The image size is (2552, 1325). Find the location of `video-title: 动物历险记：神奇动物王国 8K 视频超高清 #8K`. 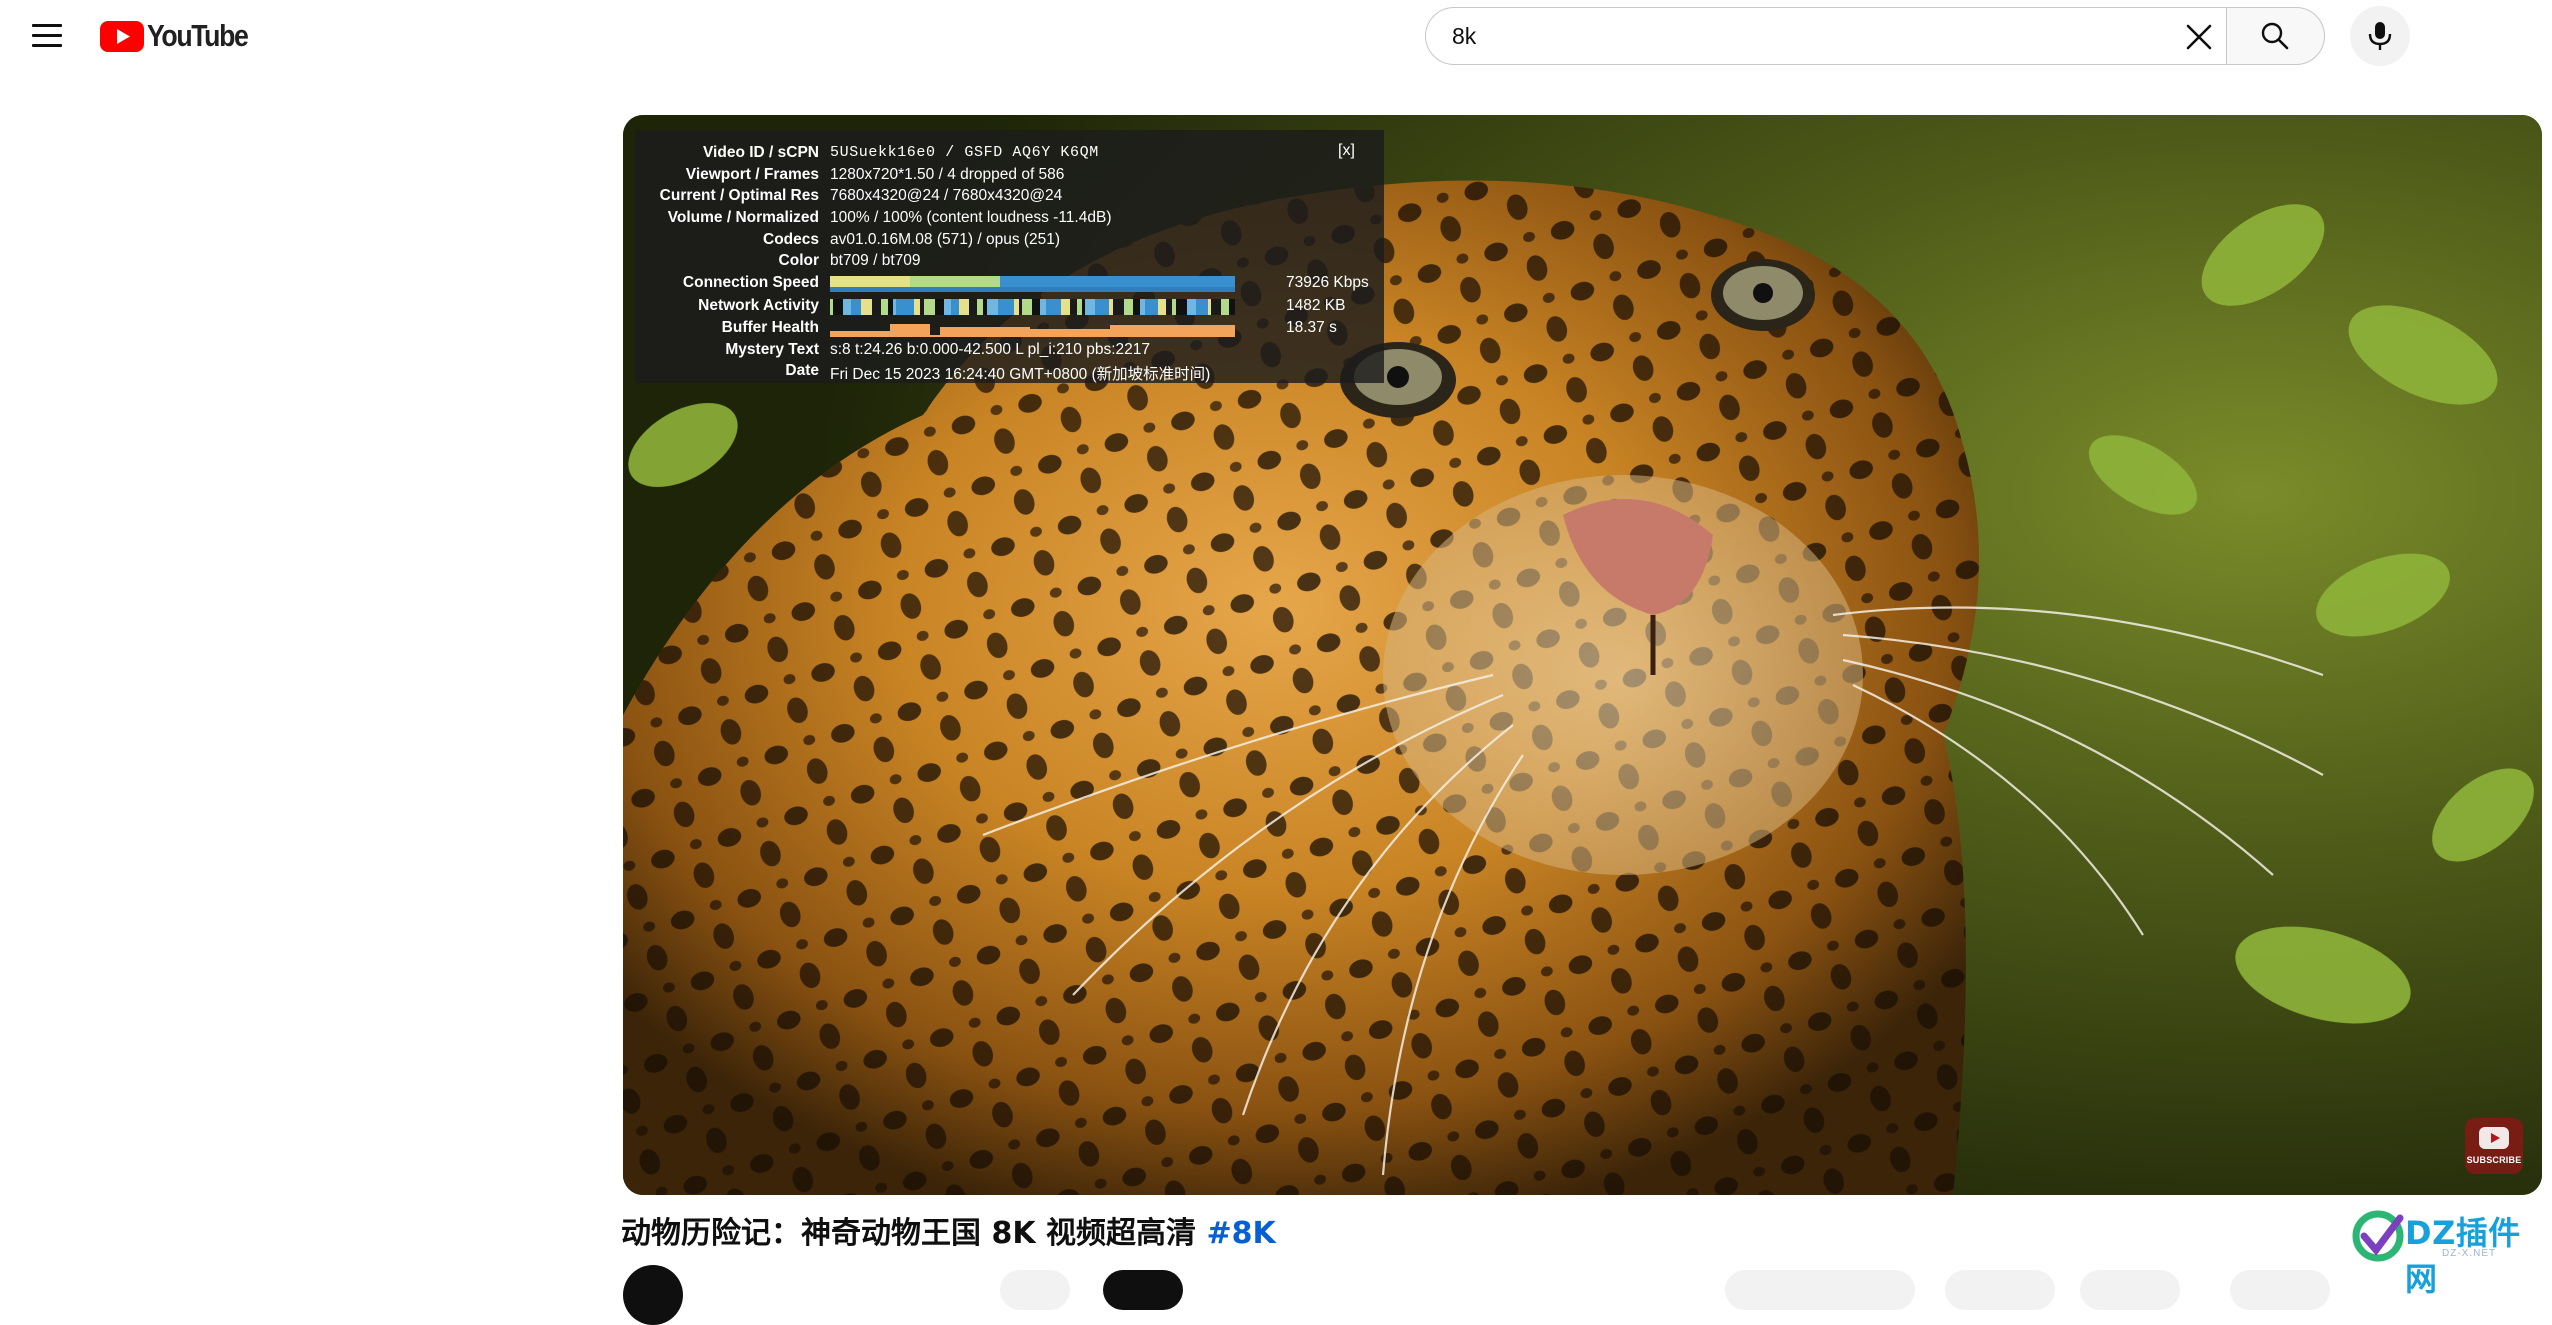

video-title: 动物历险记：神奇动物王国 8K 视频超高清 #8K is located at coordinates (948, 1233).